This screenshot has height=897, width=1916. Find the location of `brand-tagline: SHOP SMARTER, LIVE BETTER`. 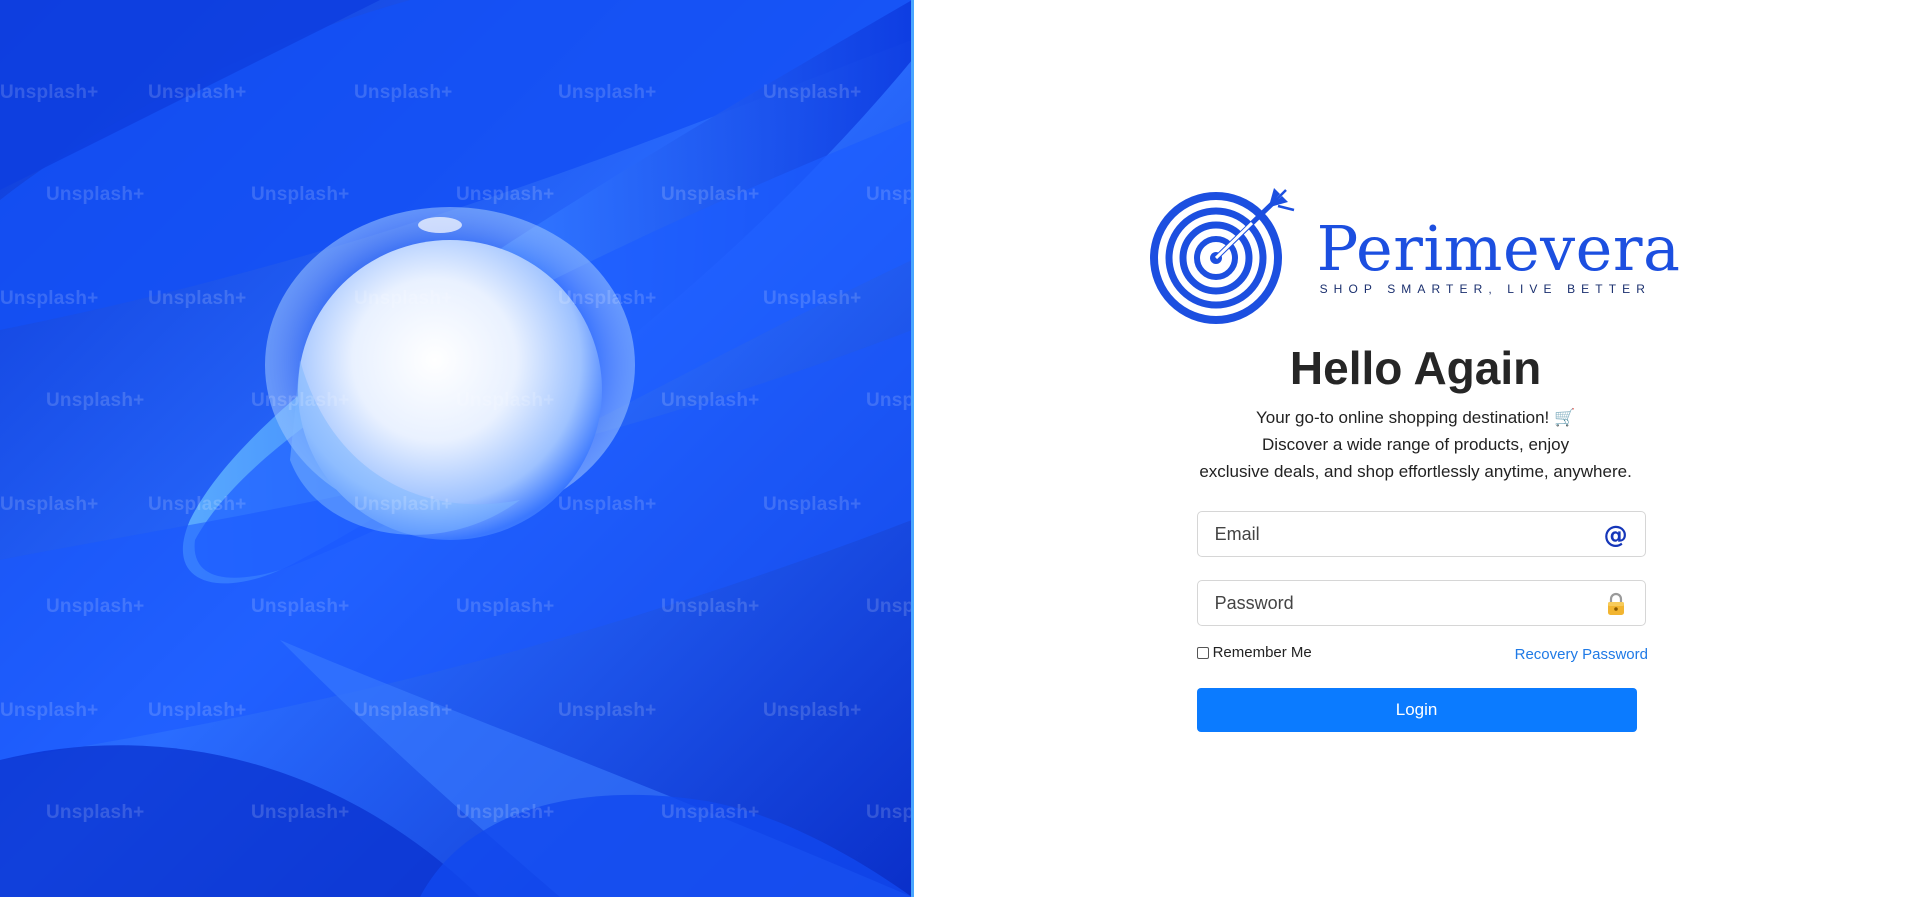

brand-tagline: SHOP SMARTER, LIVE BETTER is located at coordinates (1485, 289).